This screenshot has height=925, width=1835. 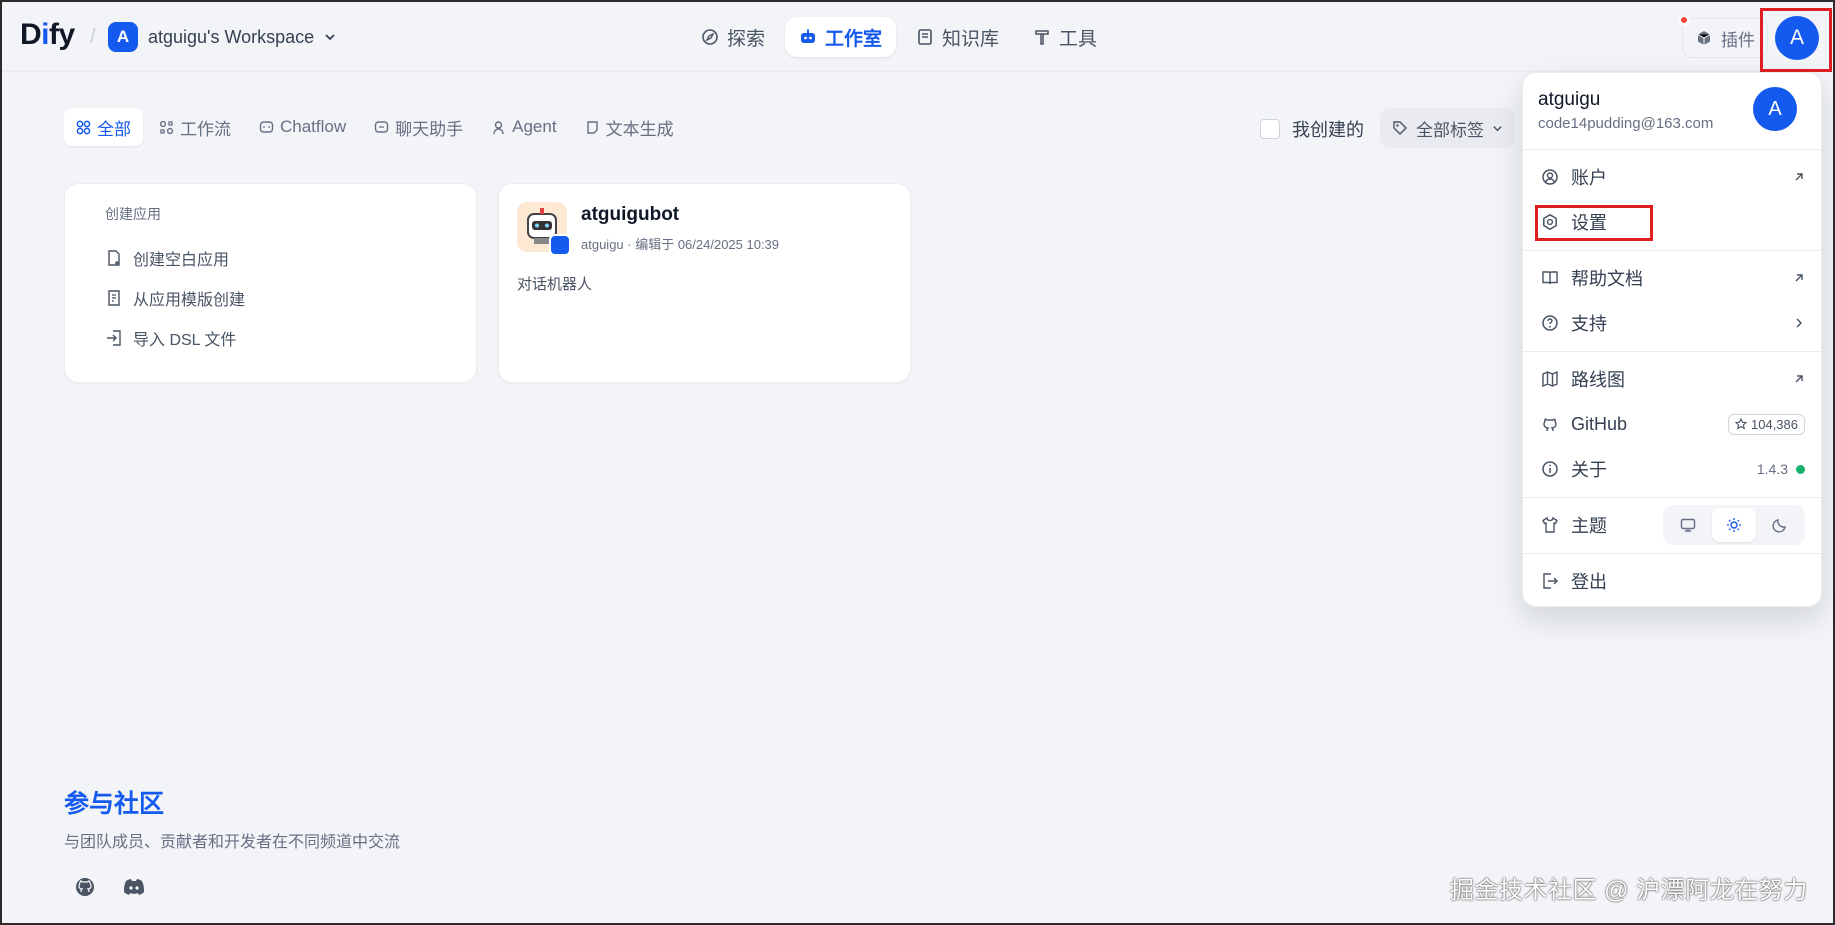 I want to click on workspace-avatar: A, so click(x=123, y=37).